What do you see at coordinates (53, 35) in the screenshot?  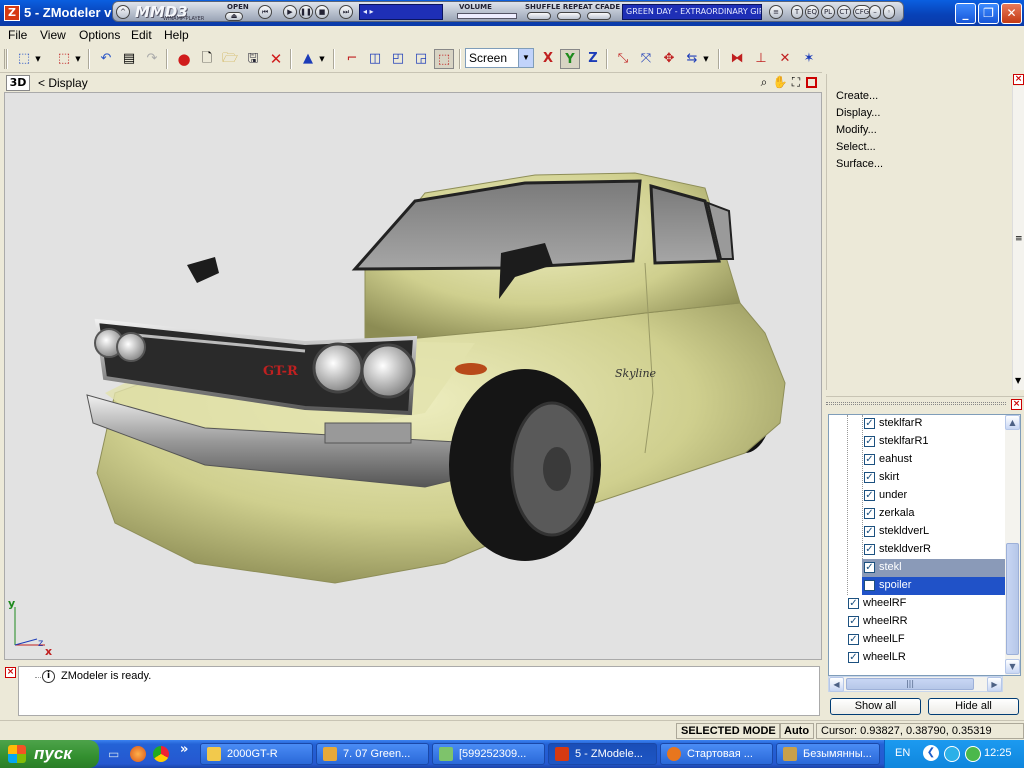 I see `menu-view: View` at bounding box center [53, 35].